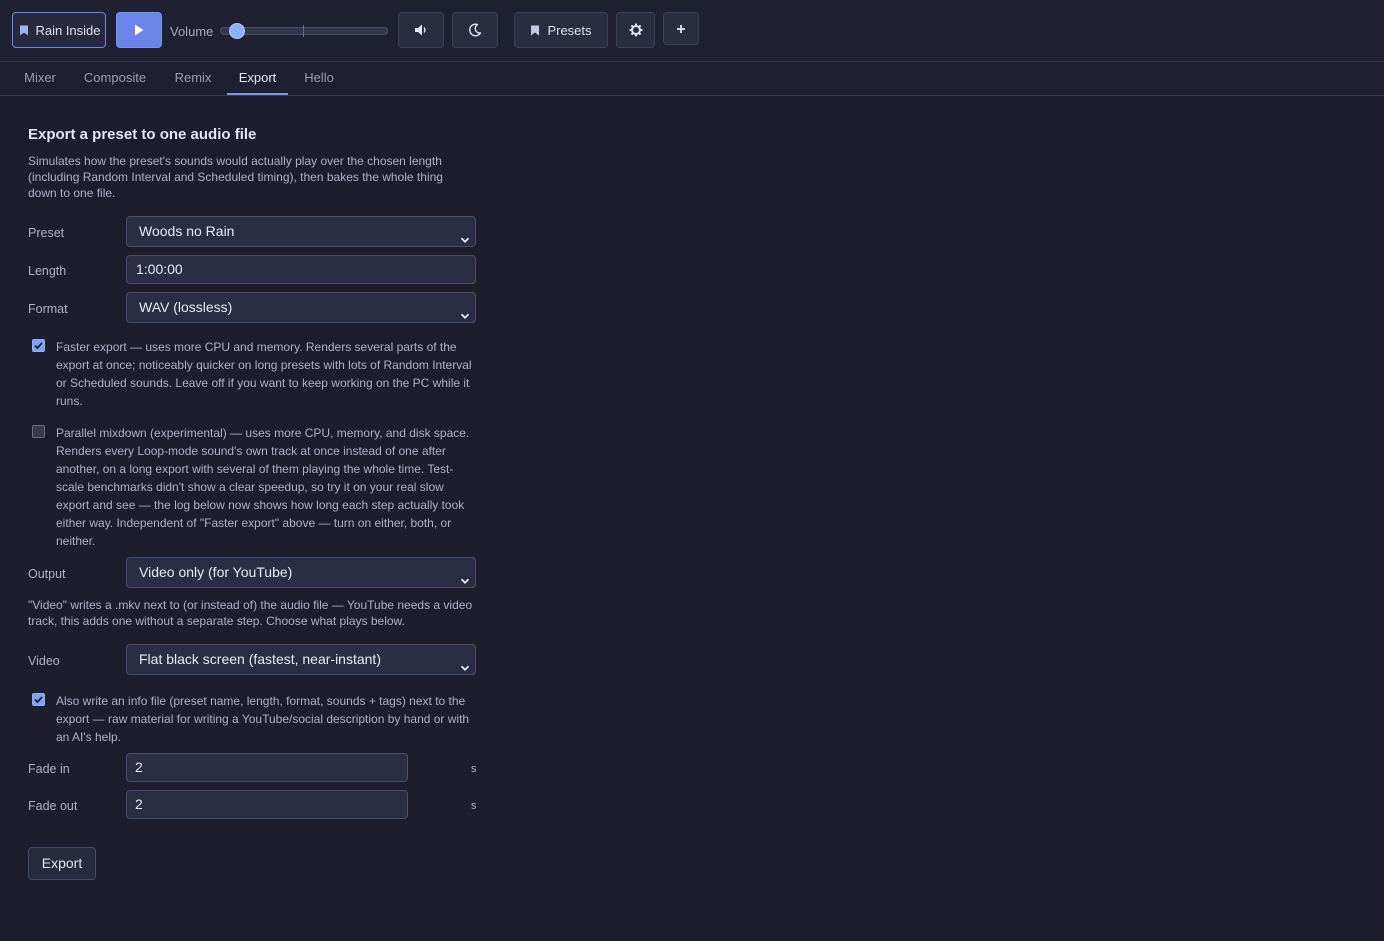  Describe the element at coordinates (301, 307) in the screenshot. I see `format-select: WAV (lossless)` at that location.